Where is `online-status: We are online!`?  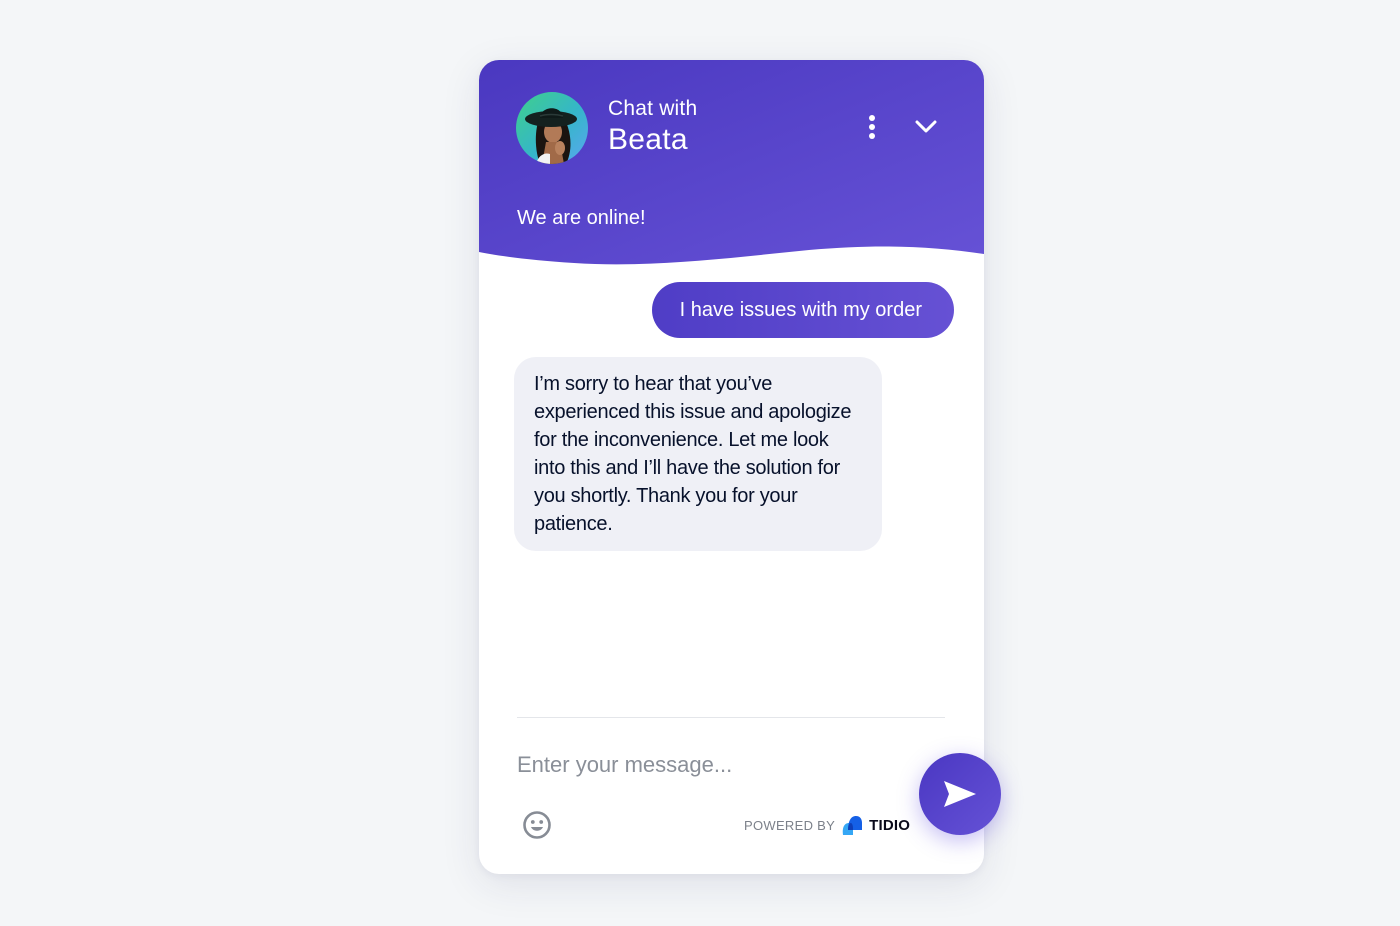 online-status: We are online! is located at coordinates (581, 218).